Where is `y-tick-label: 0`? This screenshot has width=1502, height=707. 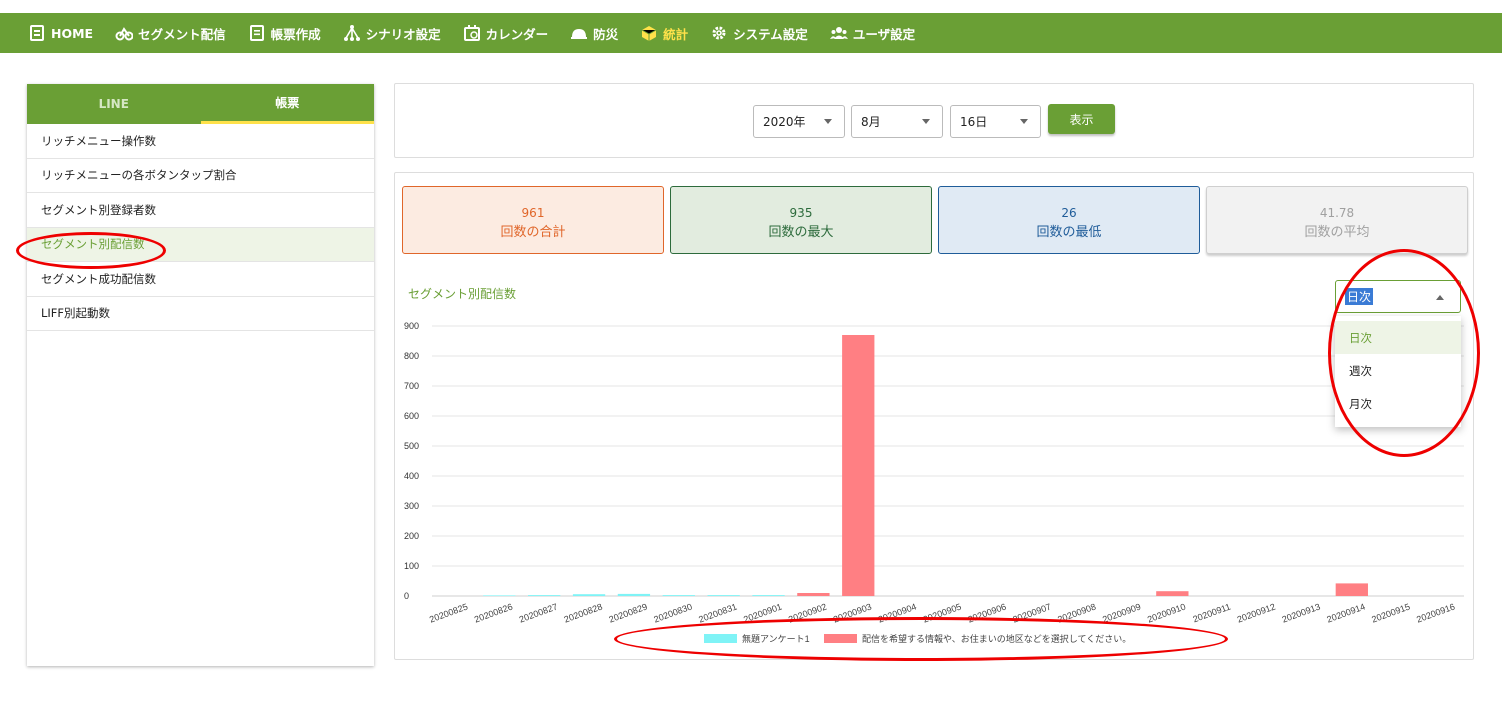
y-tick-label: 0 is located at coordinates (406, 596).